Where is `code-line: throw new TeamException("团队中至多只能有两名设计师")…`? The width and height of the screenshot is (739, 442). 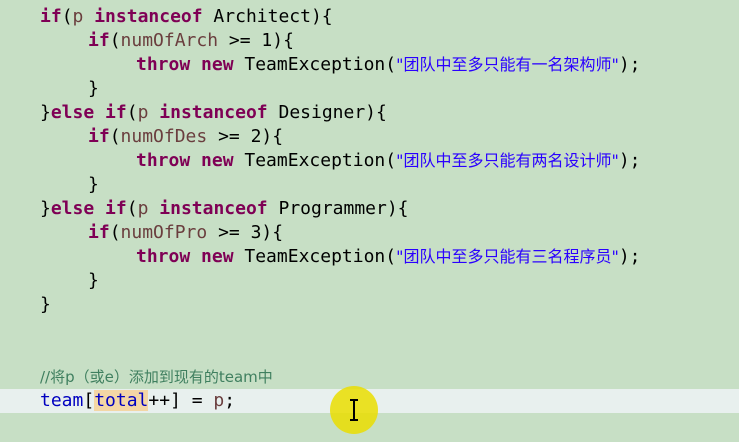 code-line: throw new TeamException("团队中至多只能有两名设计师")… is located at coordinates (369, 161).